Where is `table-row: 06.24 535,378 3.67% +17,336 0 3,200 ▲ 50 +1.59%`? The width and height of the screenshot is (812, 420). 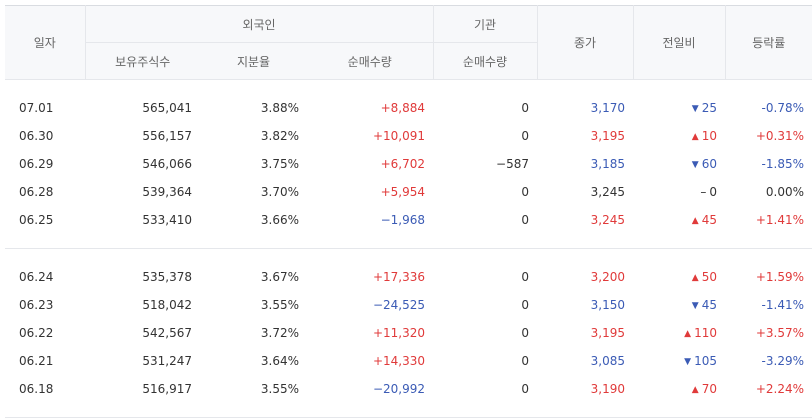 table-row: 06.24 535,378 3.67% +17,336 0 3,200 ▲ 50 +1.59% is located at coordinates (408, 277).